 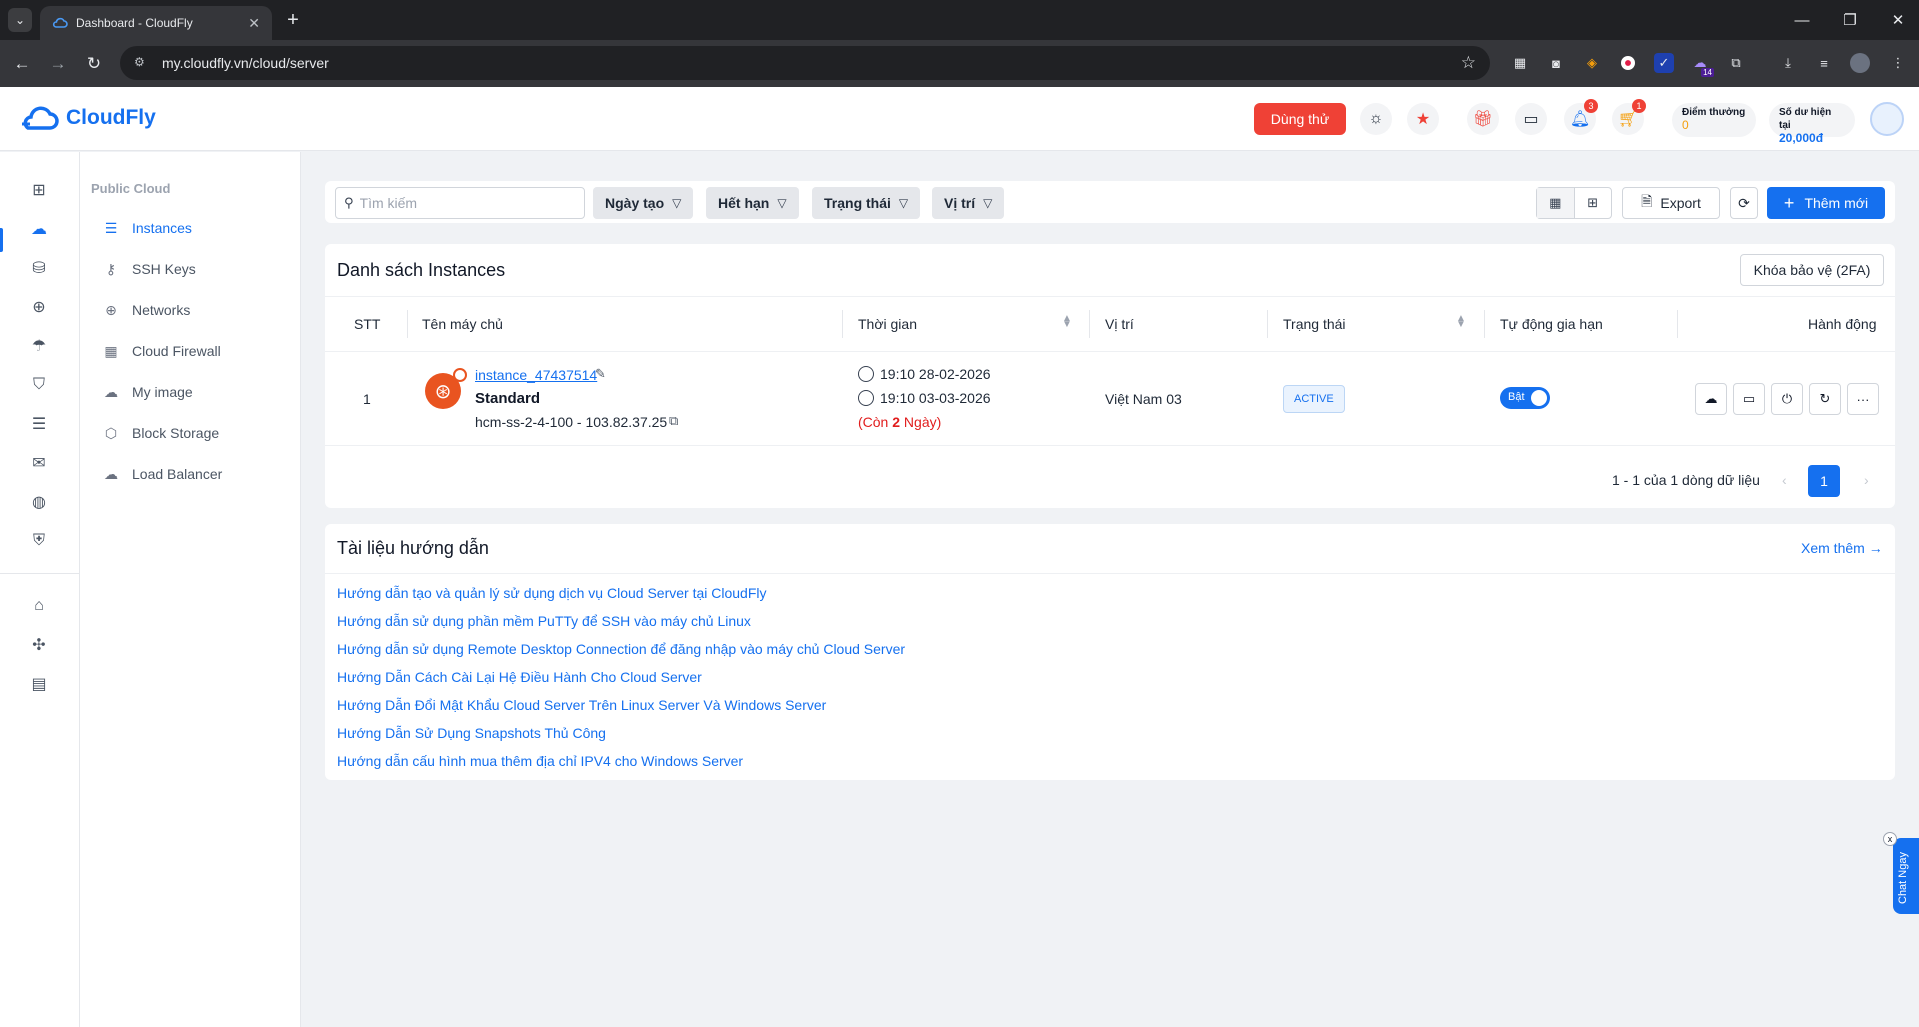 I want to click on restart-icon: ↻, so click(x=1825, y=398).